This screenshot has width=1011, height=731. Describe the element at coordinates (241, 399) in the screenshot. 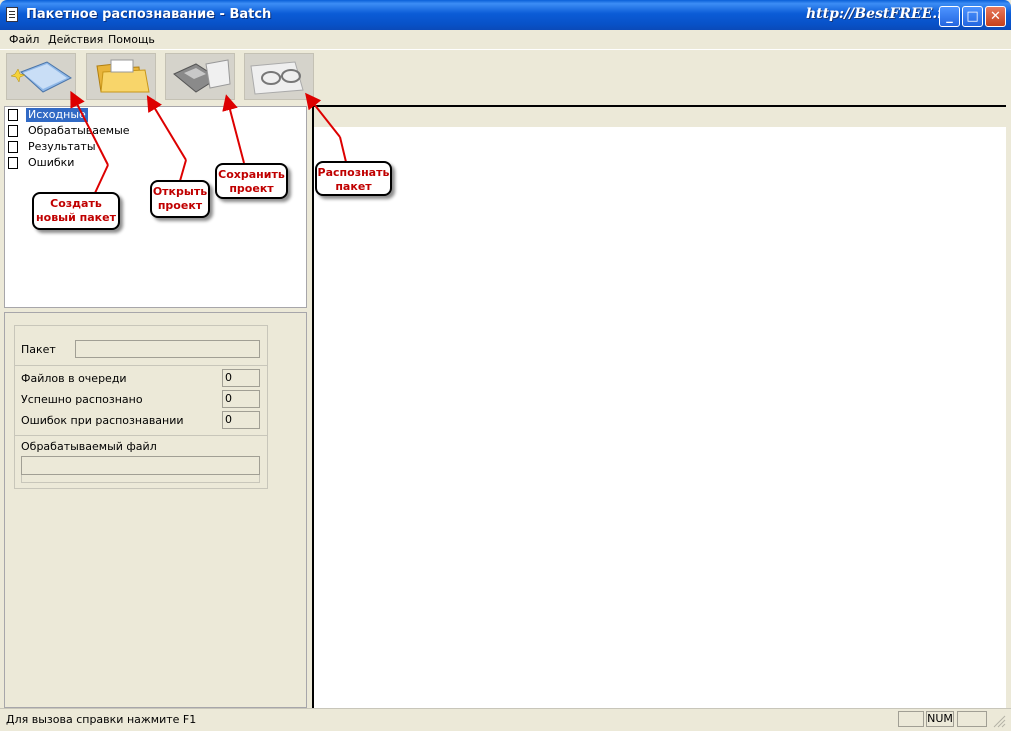

I see `success-value: 0` at that location.